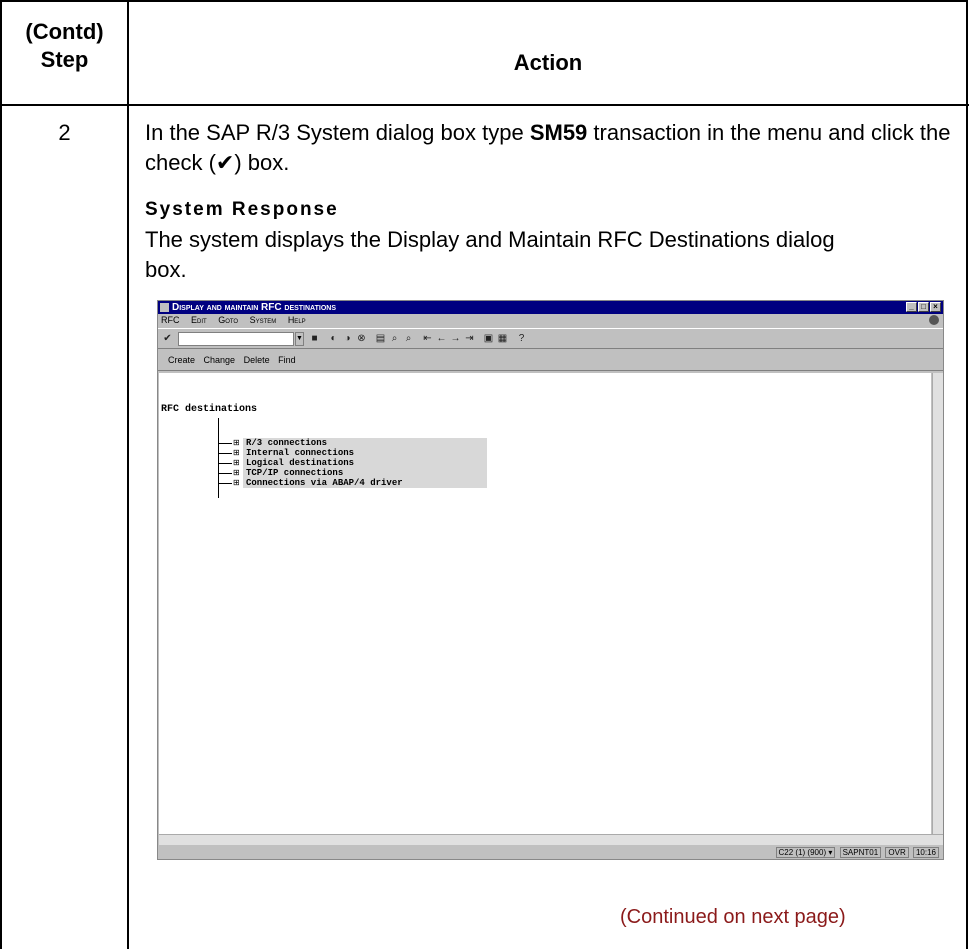  Describe the element at coordinates (935, 307) in the screenshot. I see `close-icon: ×` at that location.